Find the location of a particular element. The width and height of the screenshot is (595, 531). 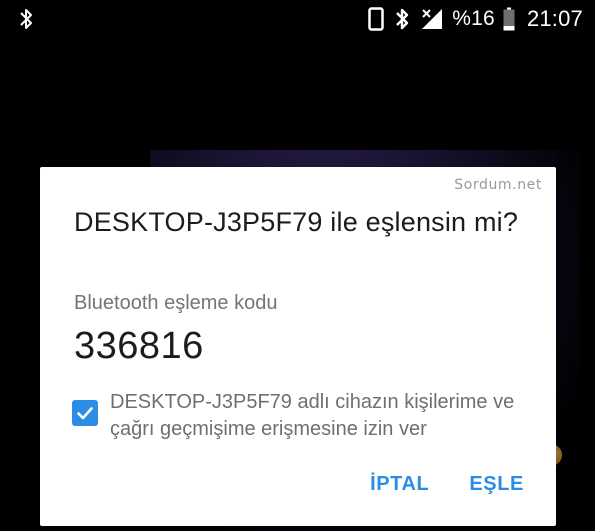

status-bar: %16 21:07 is located at coordinates (297, 19).